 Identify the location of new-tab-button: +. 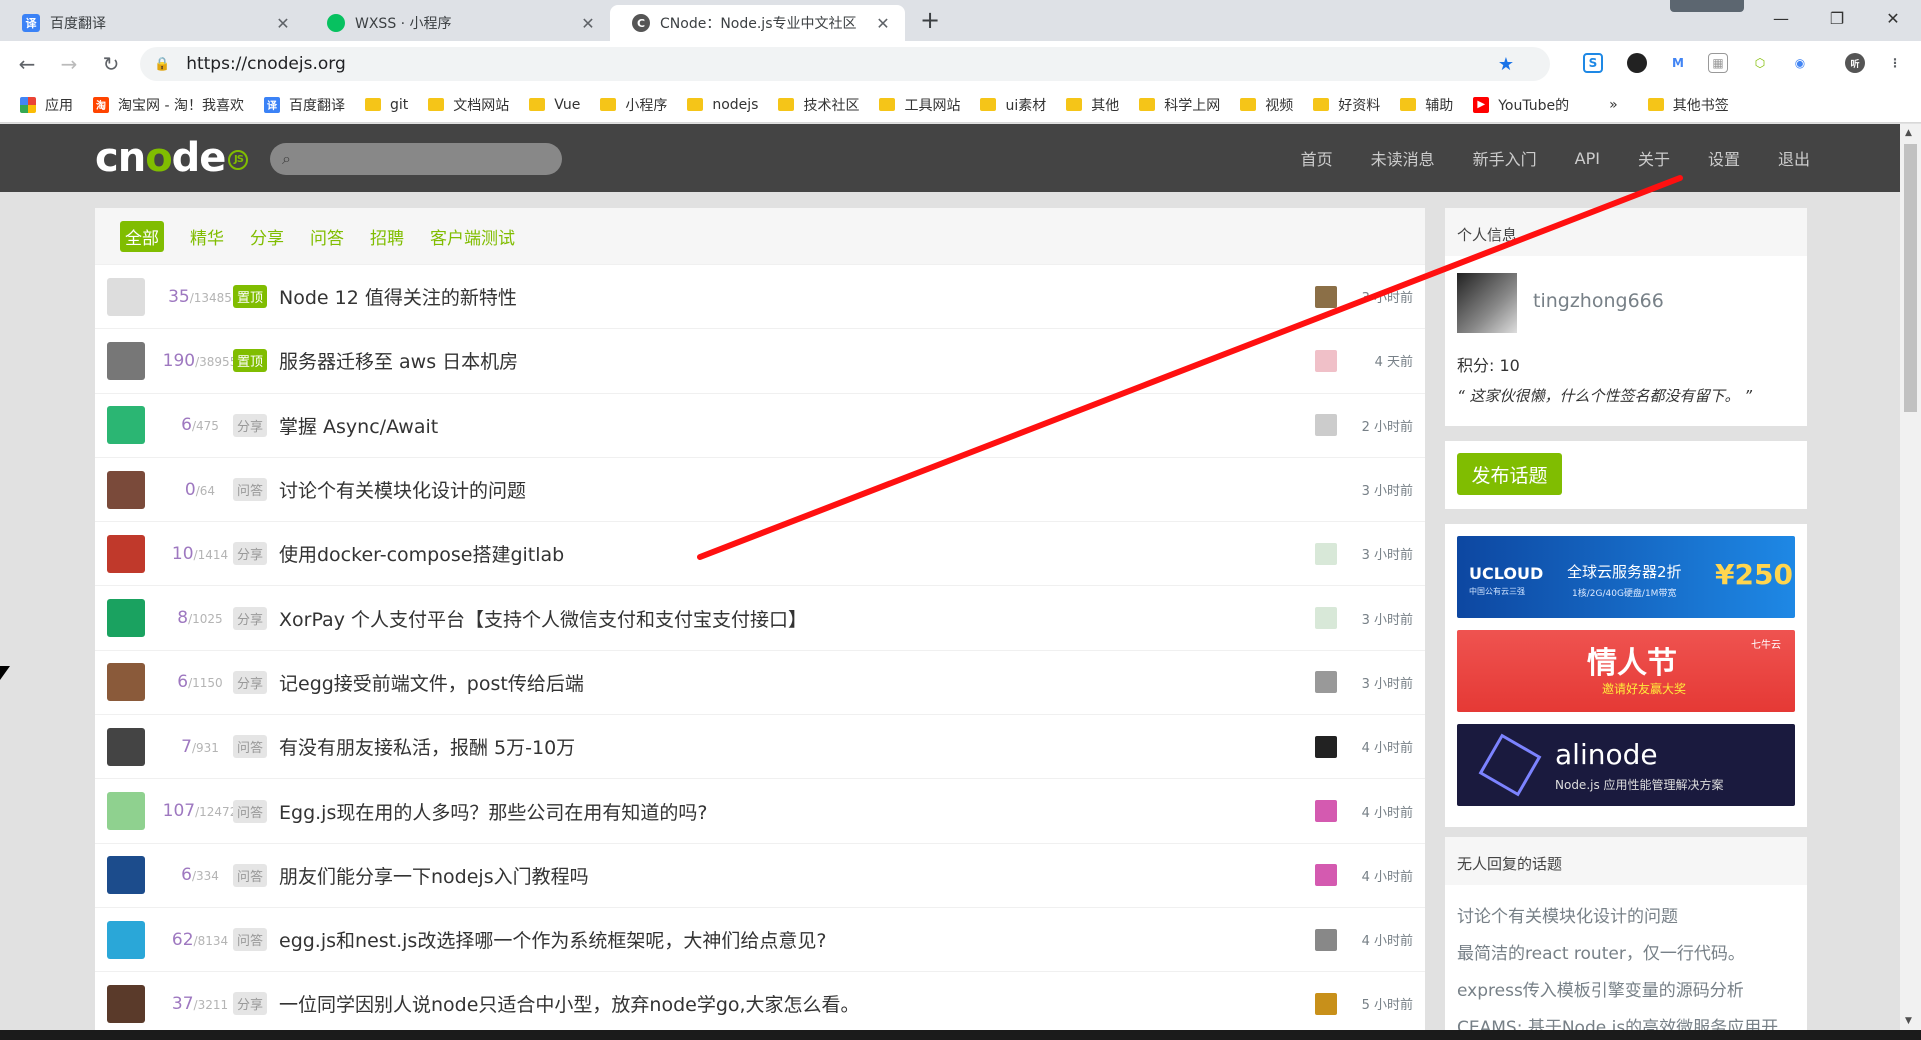
(930, 20).